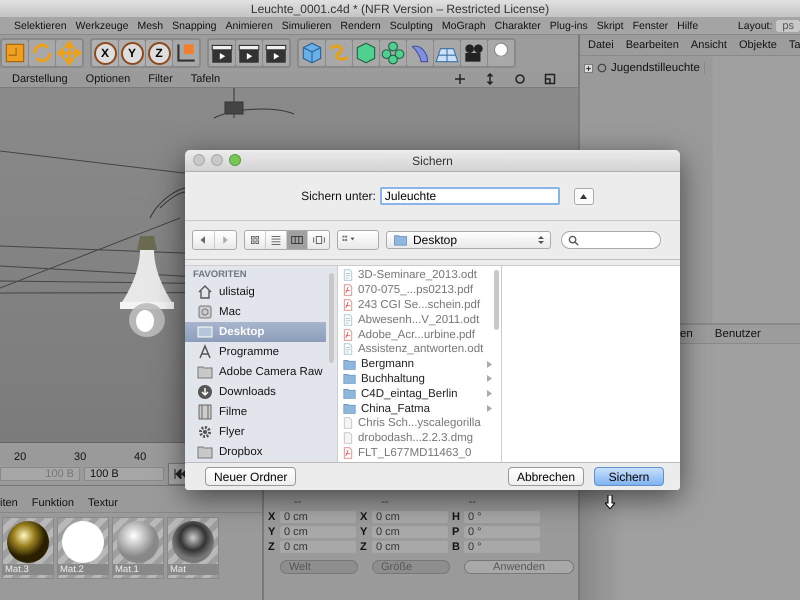 The image size is (800, 600). I want to click on layout-view-icon, so click(550, 79).